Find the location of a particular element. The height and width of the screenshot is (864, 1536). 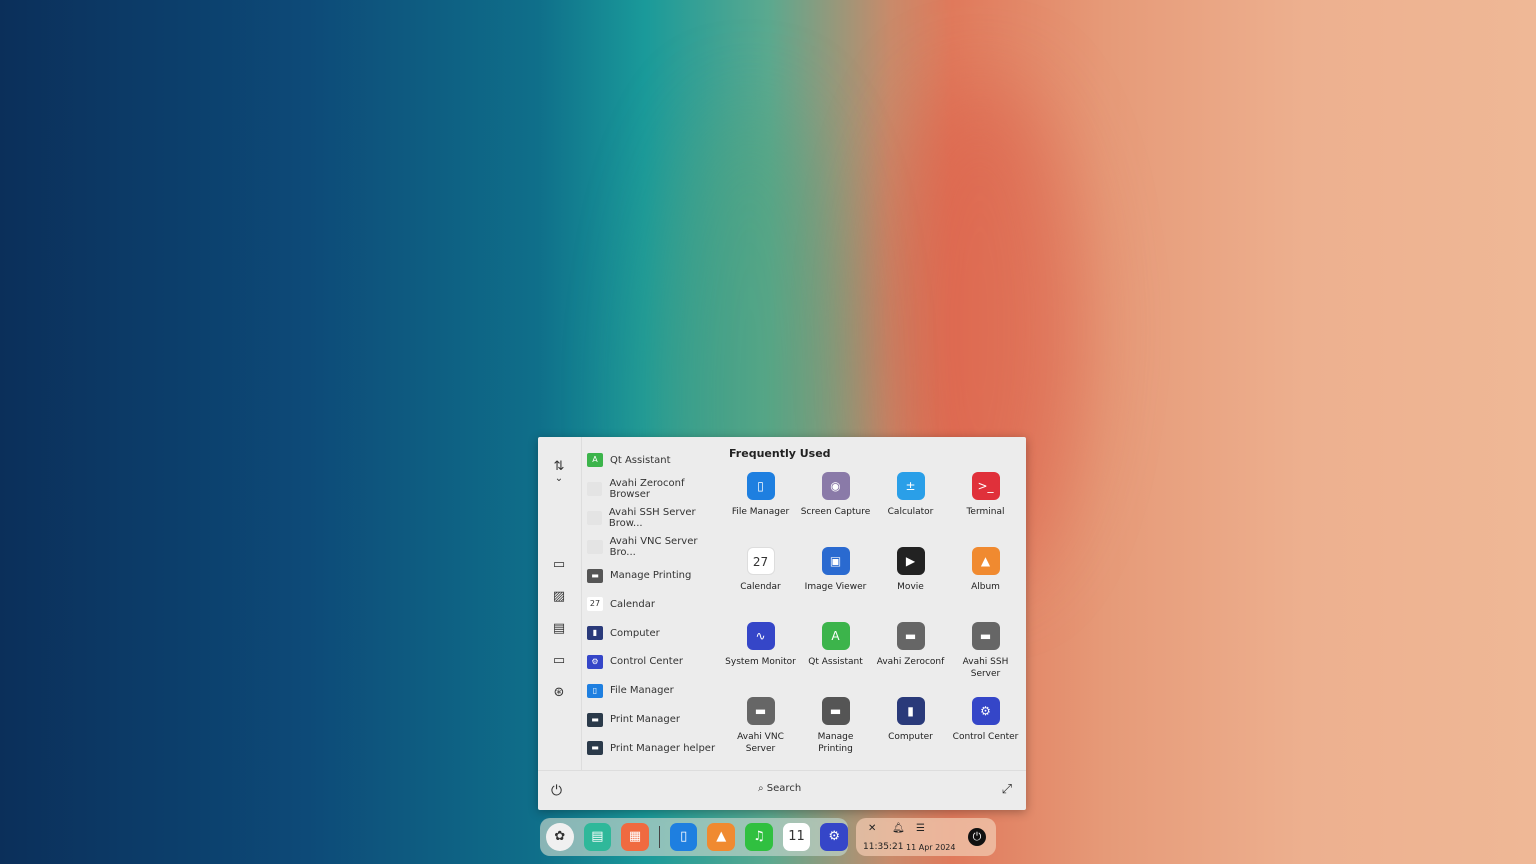

search-button: ⌕ Search is located at coordinates (779, 788).